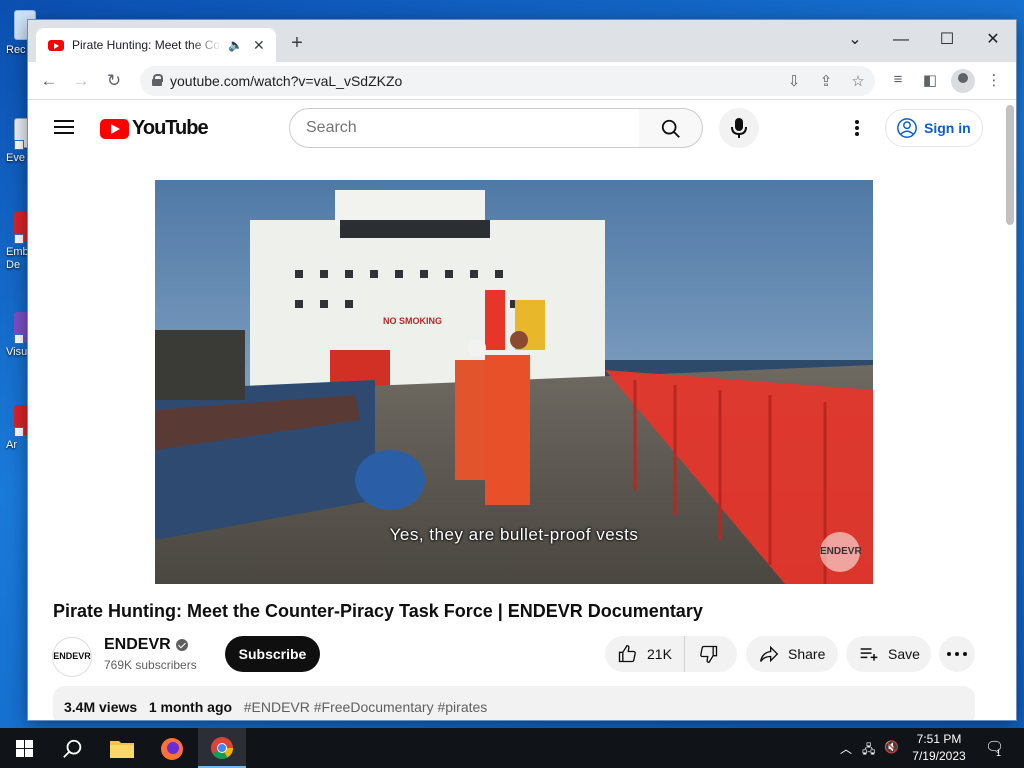 This screenshot has width=1024, height=768. Describe the element at coordinates (114, 128) in the screenshot. I see `youtube-play-icon` at that location.